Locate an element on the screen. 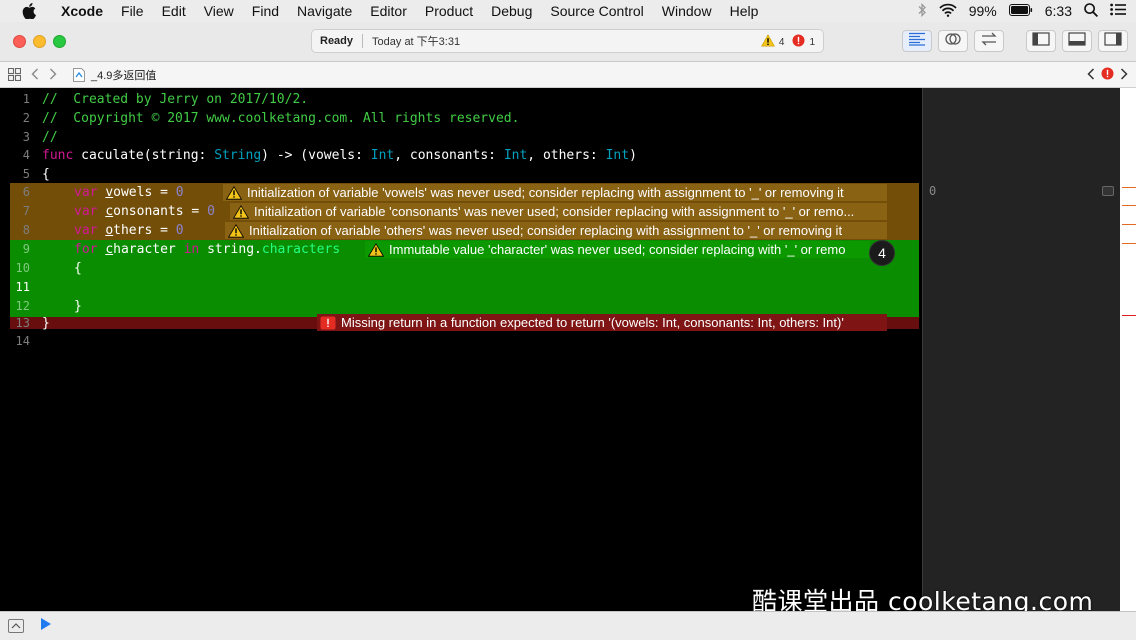 The height and width of the screenshot is (640, 1136). quick-look-icon is located at coordinates (1108, 191).